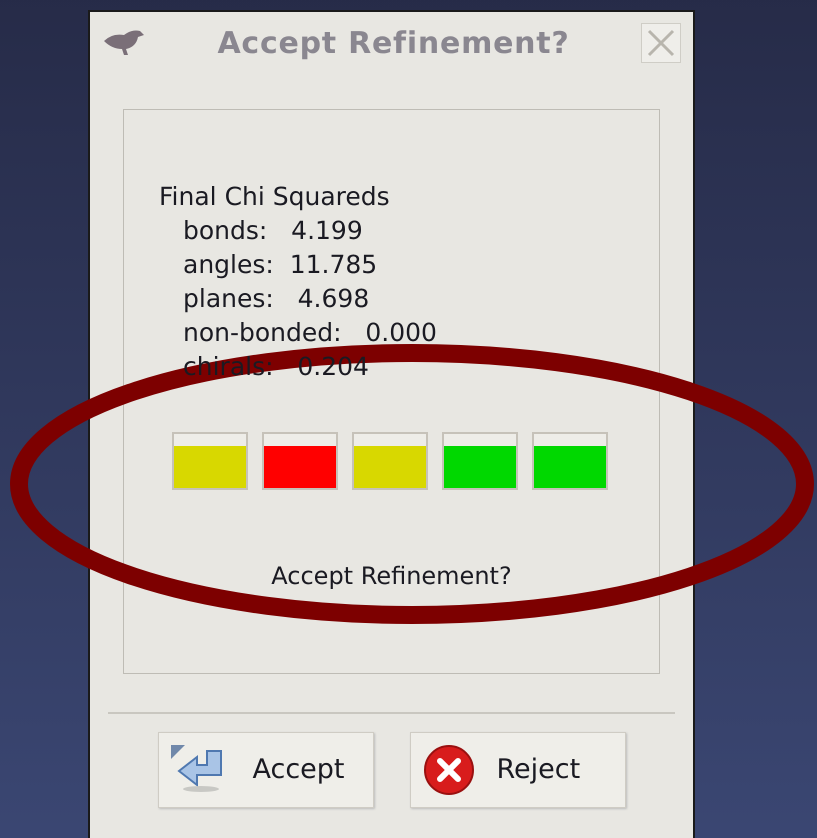 The image size is (817, 838). I want to click on accept-button: Accept, so click(266, 770).